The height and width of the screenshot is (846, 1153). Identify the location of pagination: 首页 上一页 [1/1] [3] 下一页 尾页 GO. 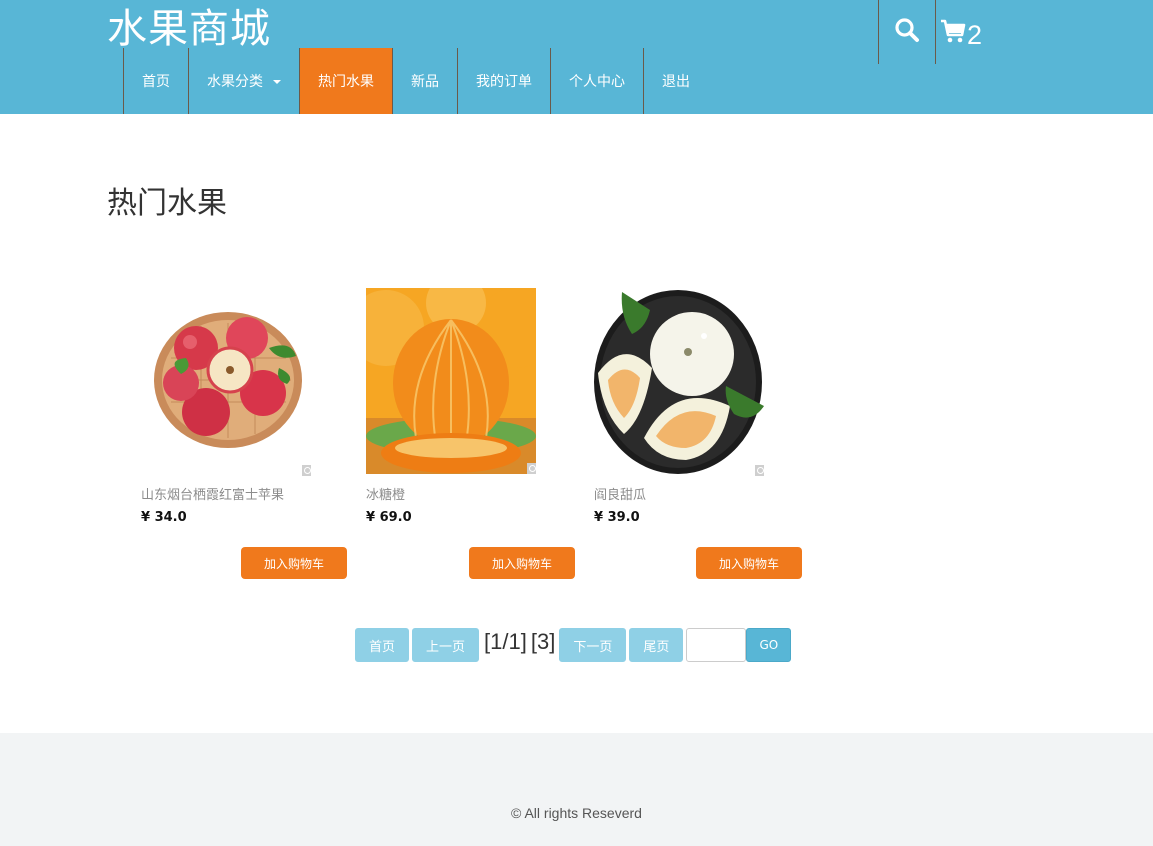
(573, 645).